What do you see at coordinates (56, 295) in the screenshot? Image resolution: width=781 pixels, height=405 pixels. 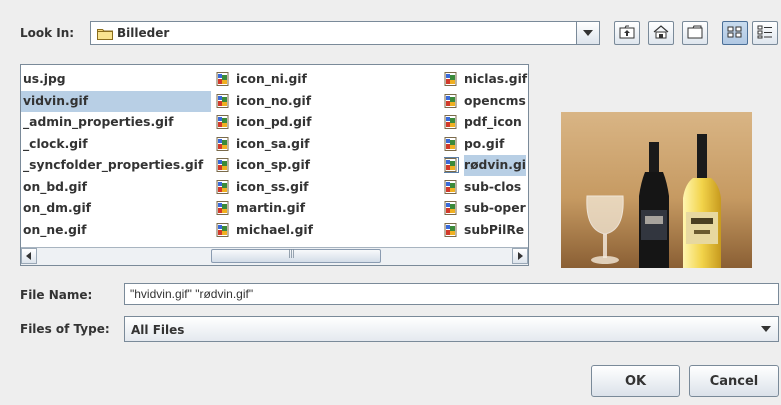 I see `file-name-label: File Name:` at bounding box center [56, 295].